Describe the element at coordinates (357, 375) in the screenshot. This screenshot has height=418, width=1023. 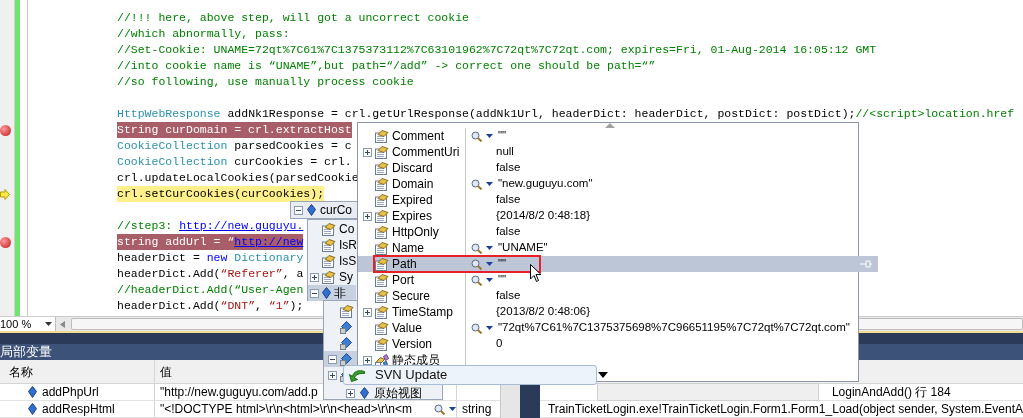
I see `update-arrow-icon` at that location.